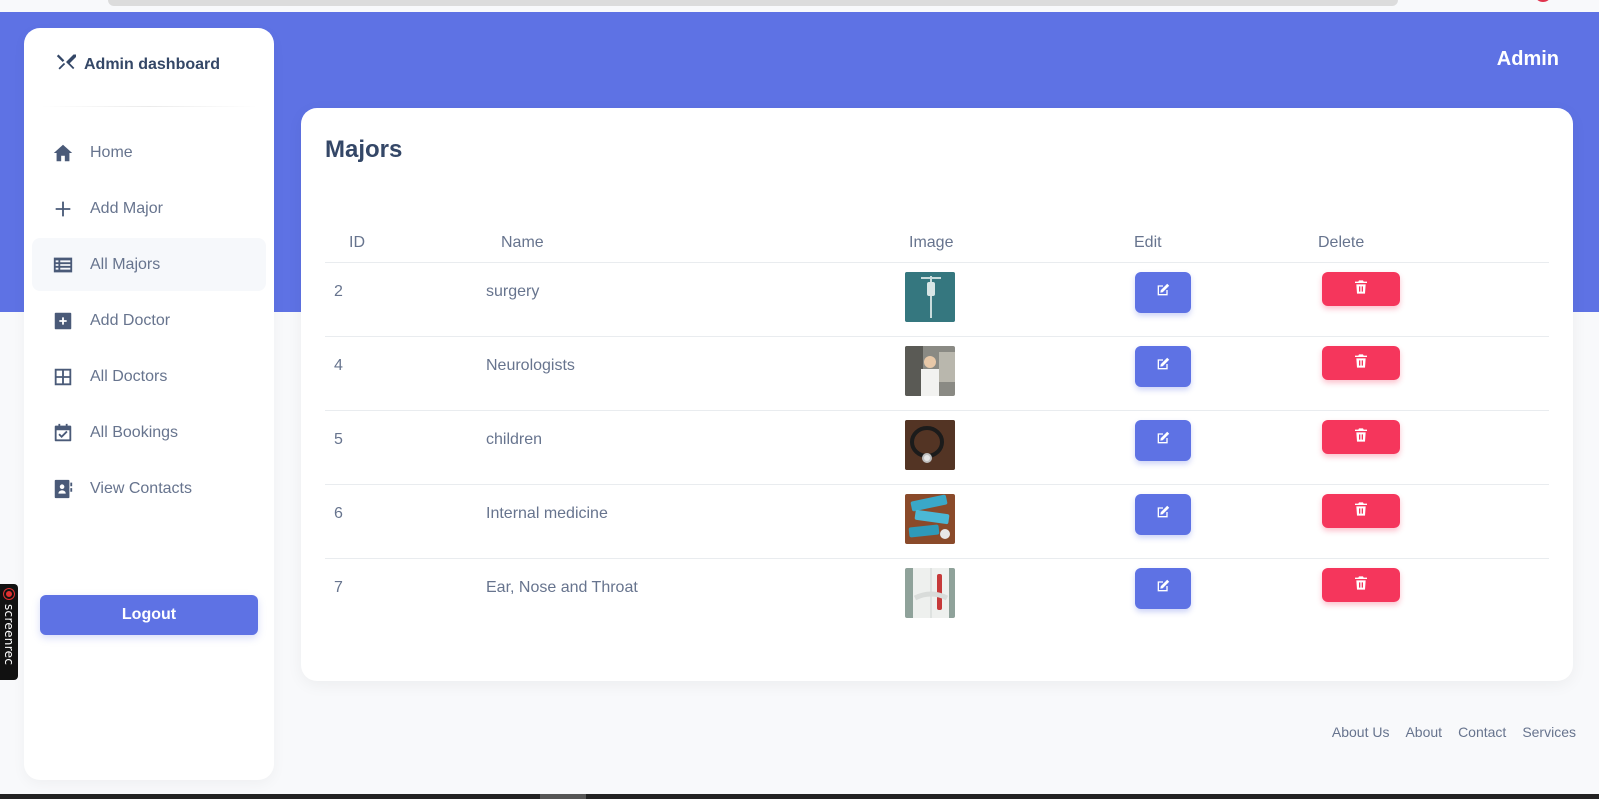  What do you see at coordinates (1148, 242) in the screenshot?
I see `column-header-edit: Edit` at bounding box center [1148, 242].